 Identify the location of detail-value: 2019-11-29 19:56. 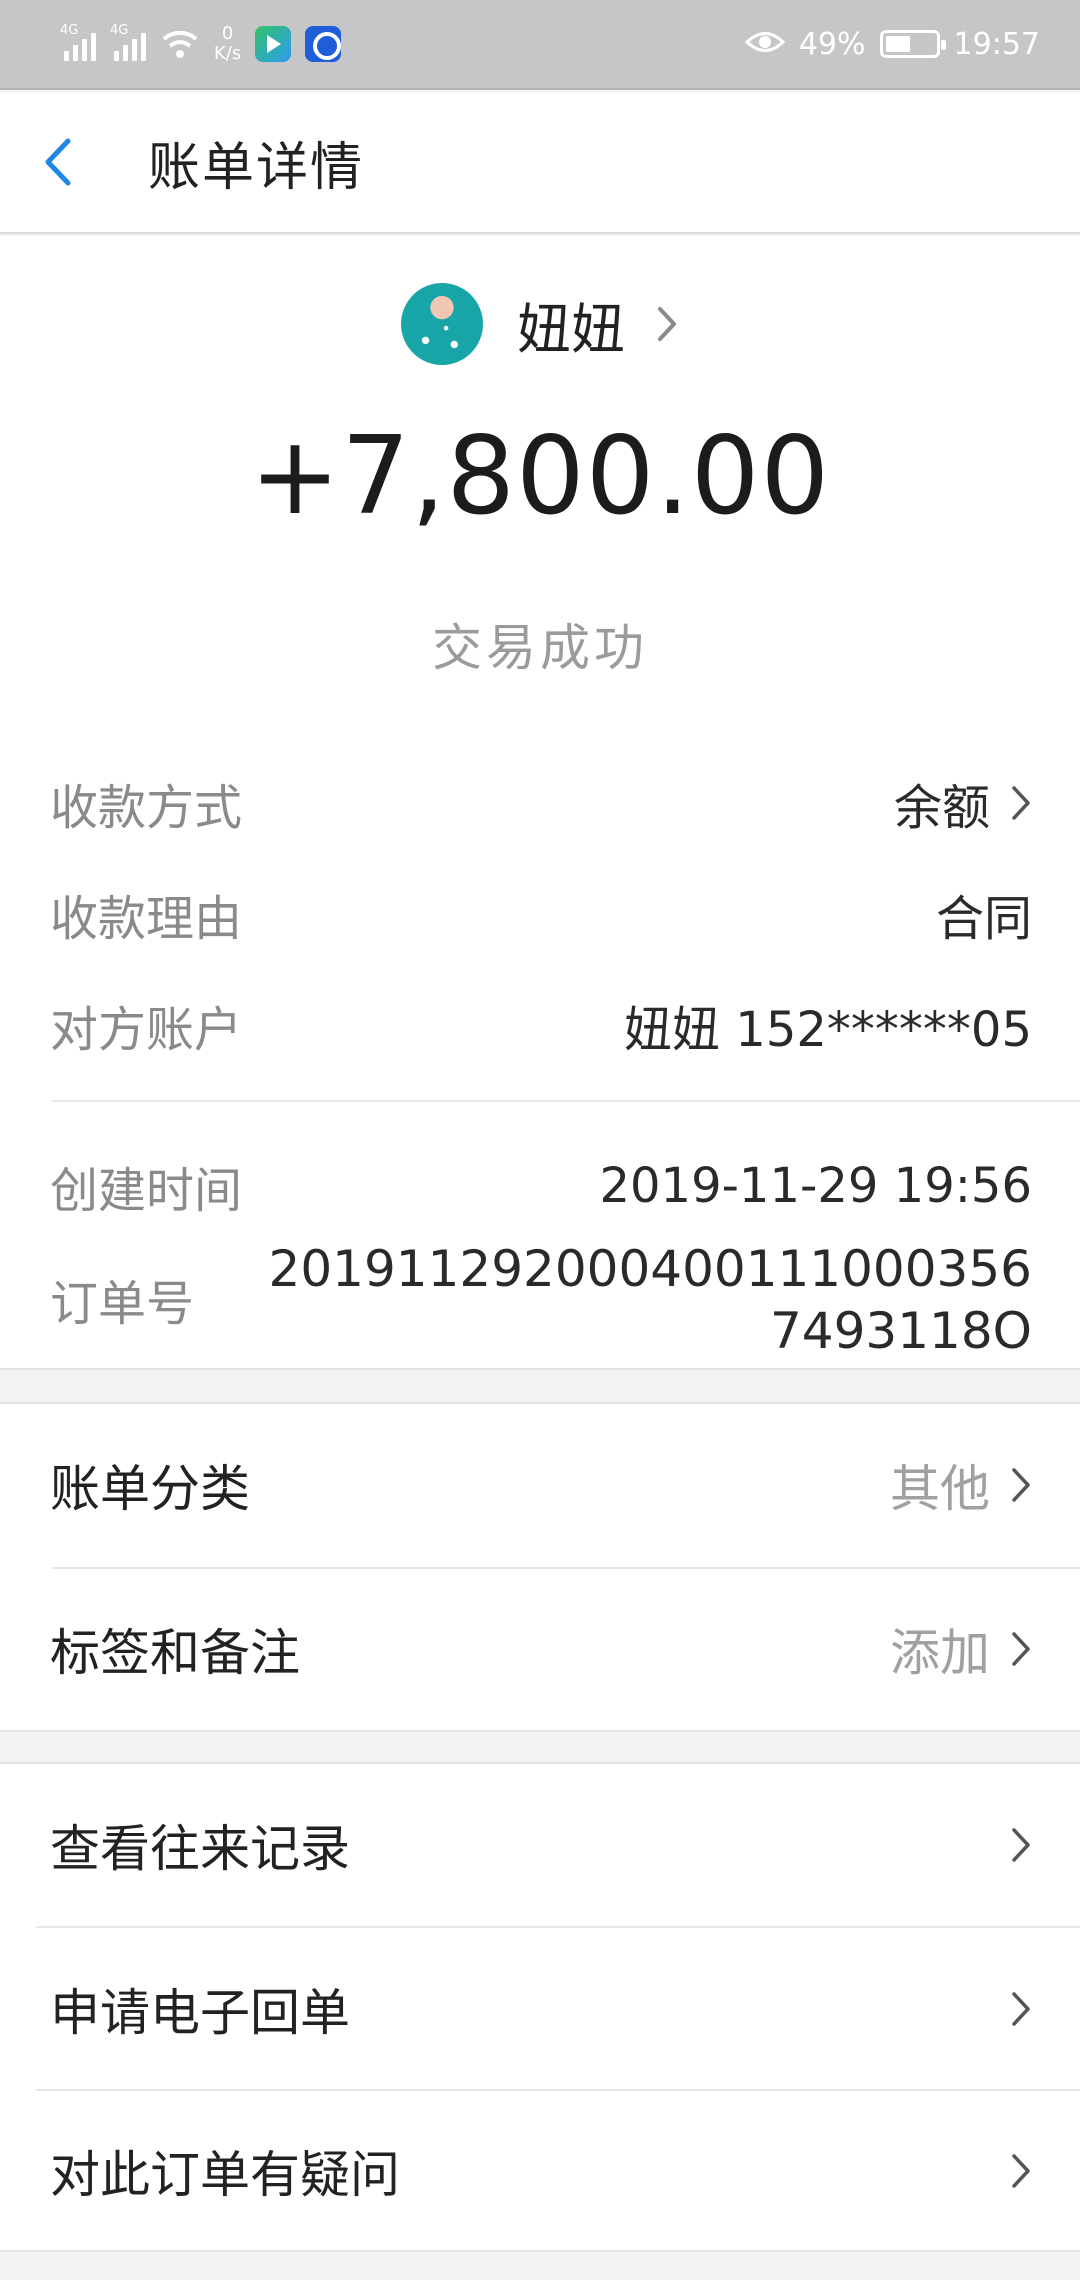
(815, 1186).